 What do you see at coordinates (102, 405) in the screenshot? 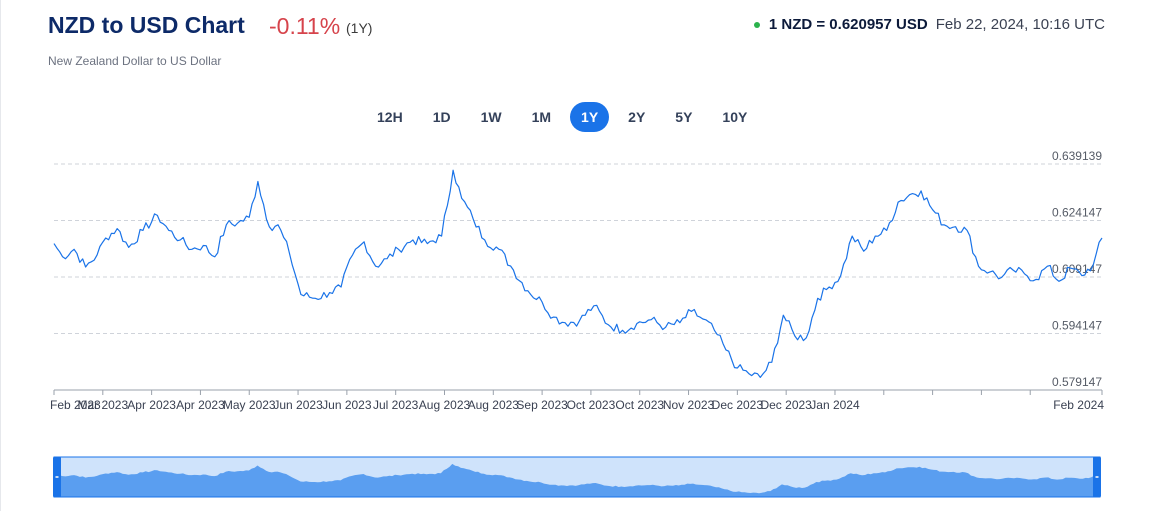
I see `x-tick-label: Mar 2023` at bounding box center [102, 405].